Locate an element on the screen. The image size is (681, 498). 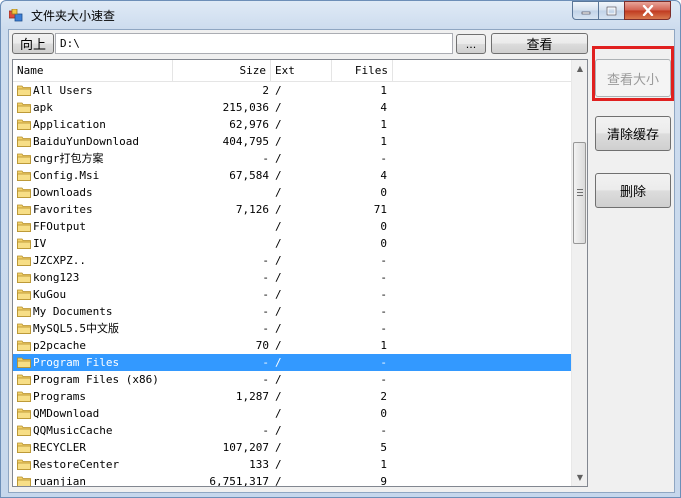
window-title: 文件夹大小速查 is located at coordinates (73, 16).